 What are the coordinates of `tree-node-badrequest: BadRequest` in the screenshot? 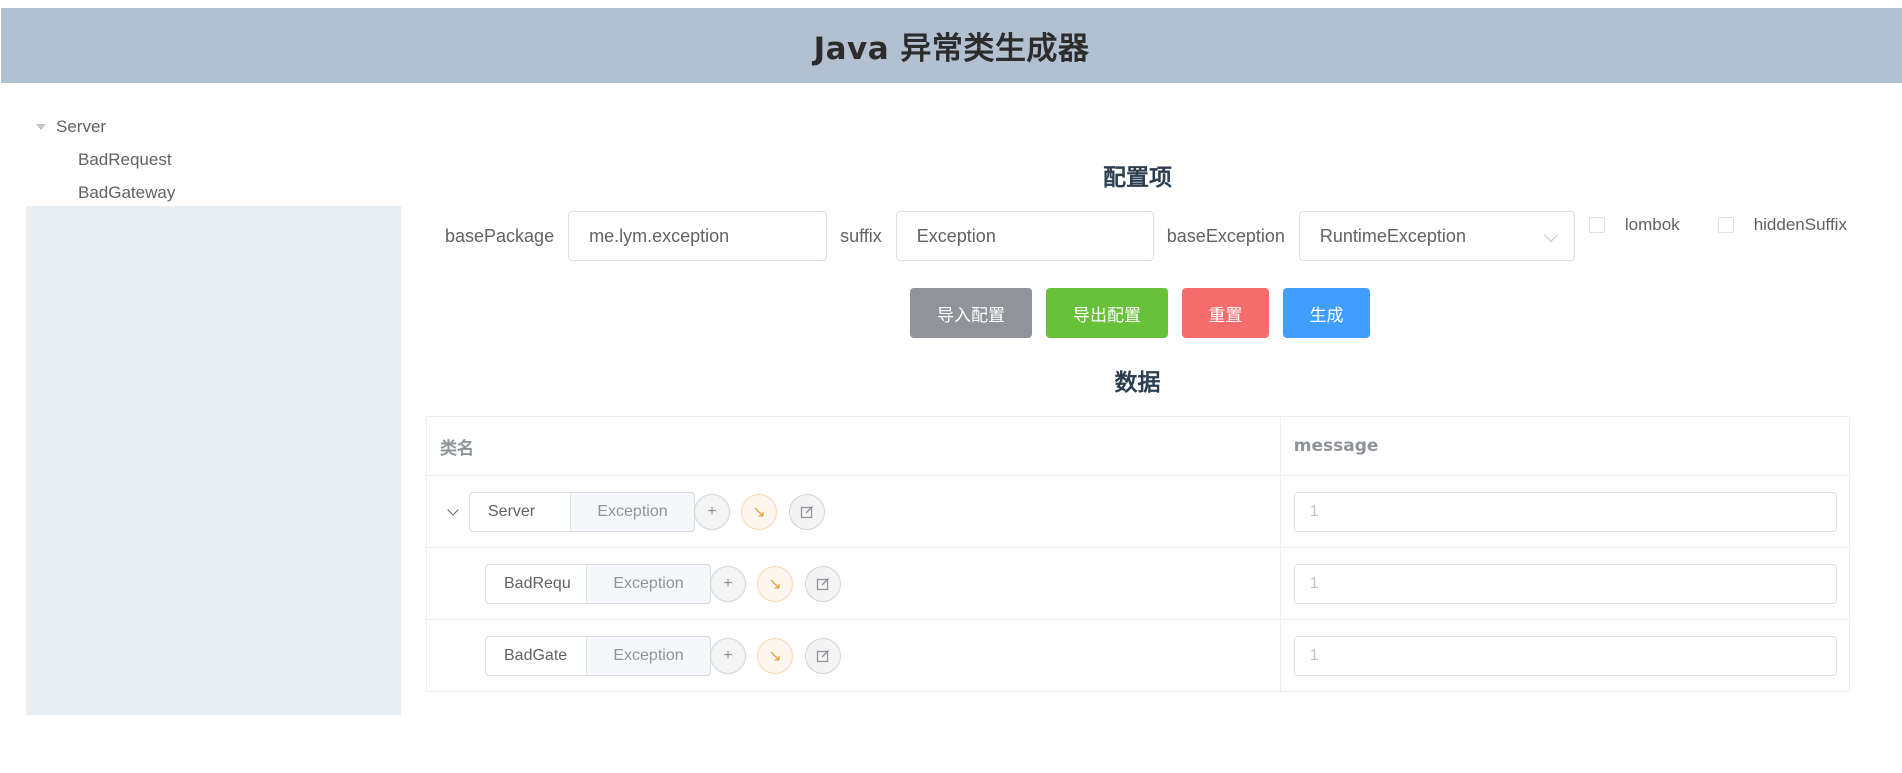 It's located at (213, 159).